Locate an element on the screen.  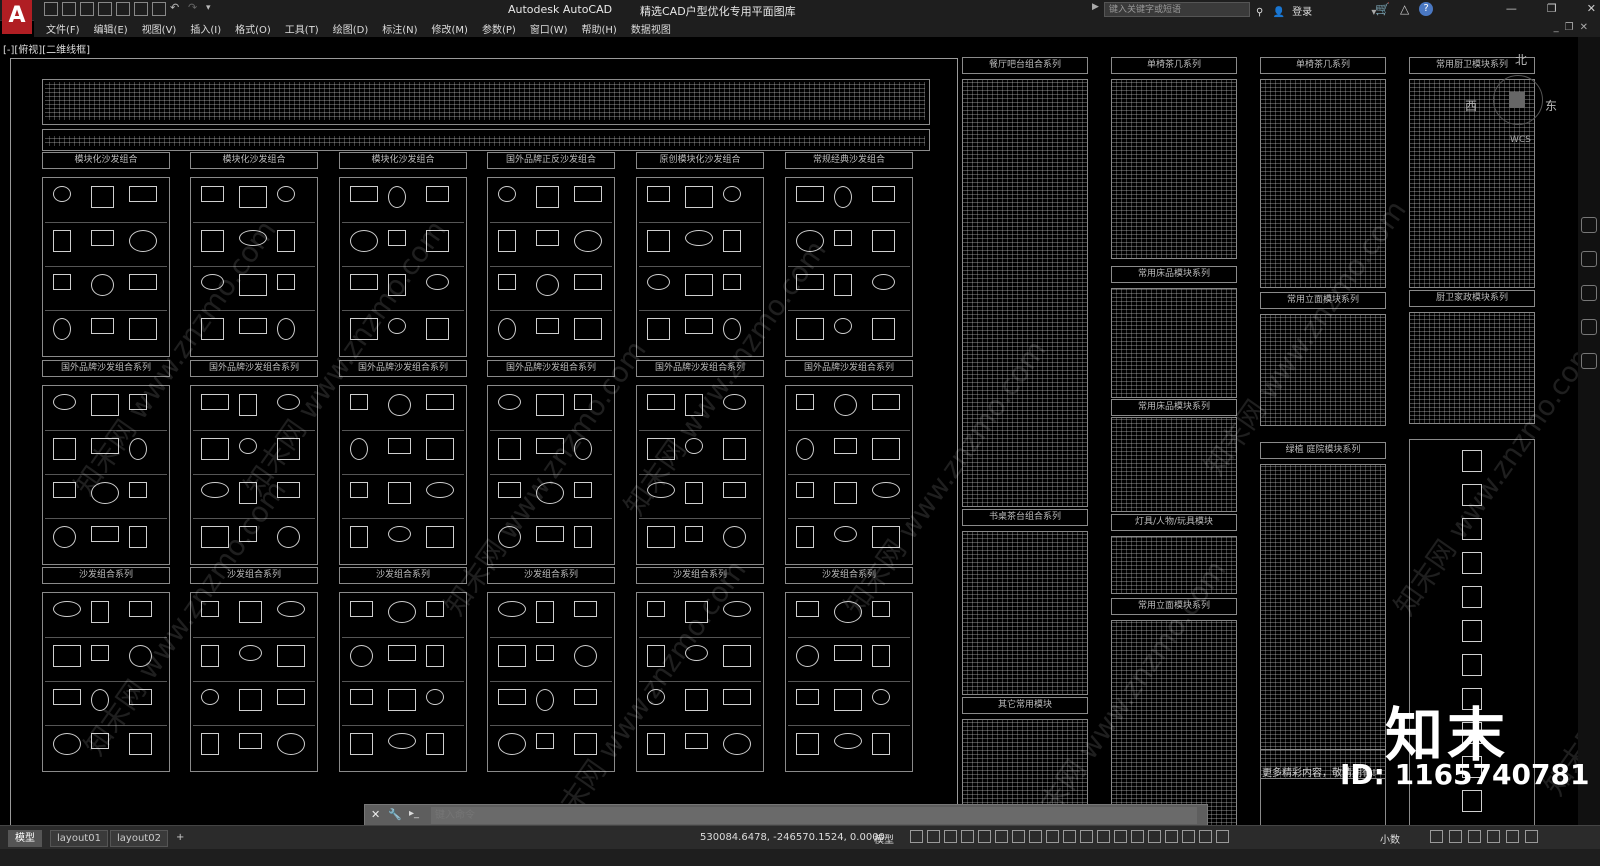
menu-item-12: 数据视图 is located at coordinates (651, 28).